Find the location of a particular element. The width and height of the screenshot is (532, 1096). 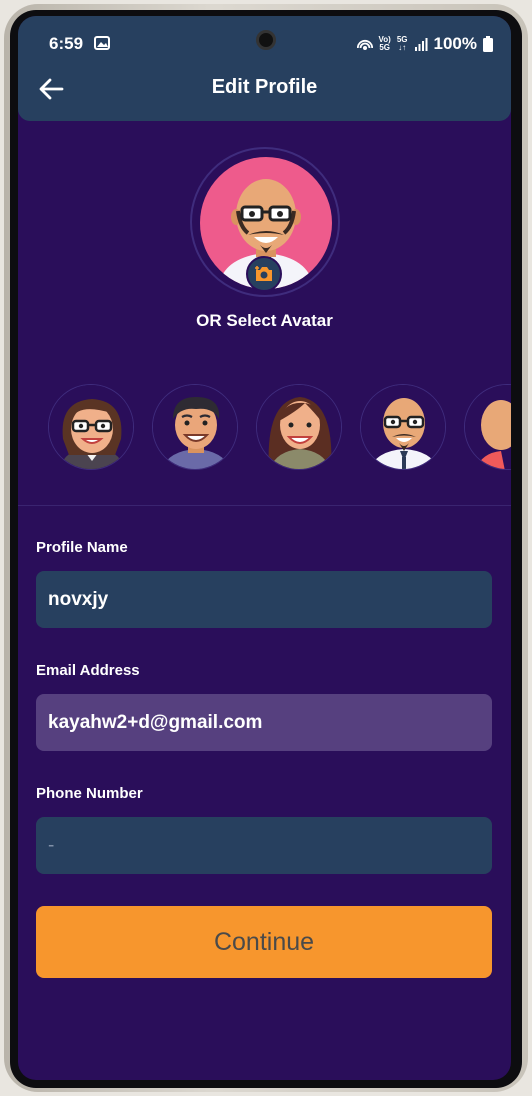

phone-number-value: - is located at coordinates (51, 845).